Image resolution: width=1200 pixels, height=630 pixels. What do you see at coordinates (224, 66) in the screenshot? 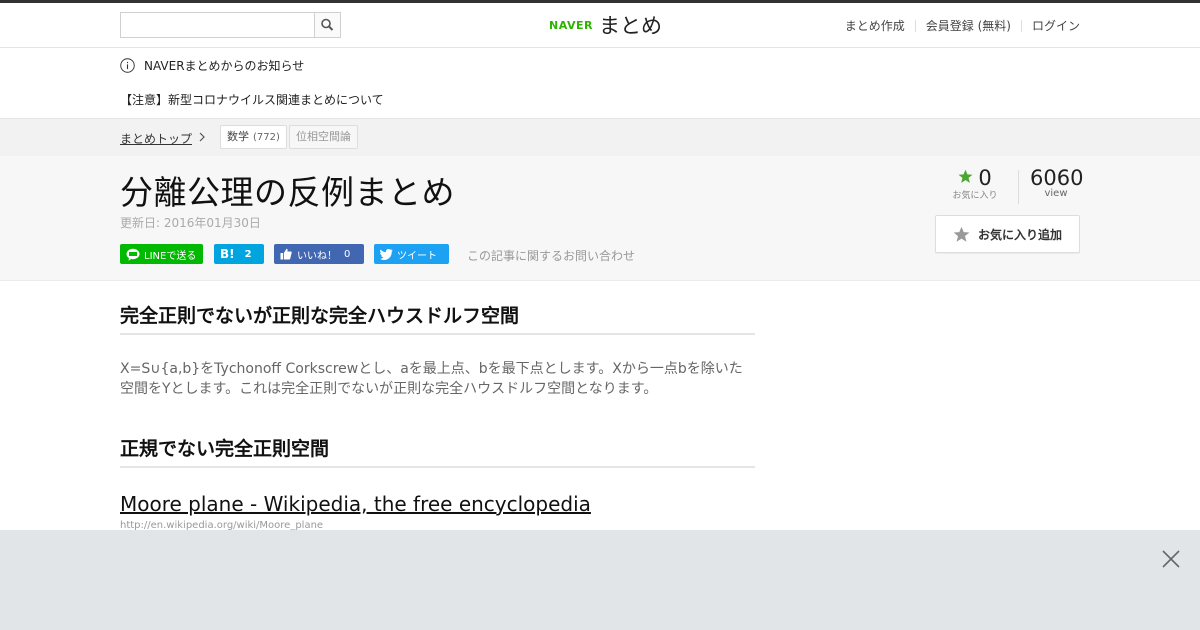
I see `notice-title: NAVERまとめからのお知らせ` at bounding box center [224, 66].